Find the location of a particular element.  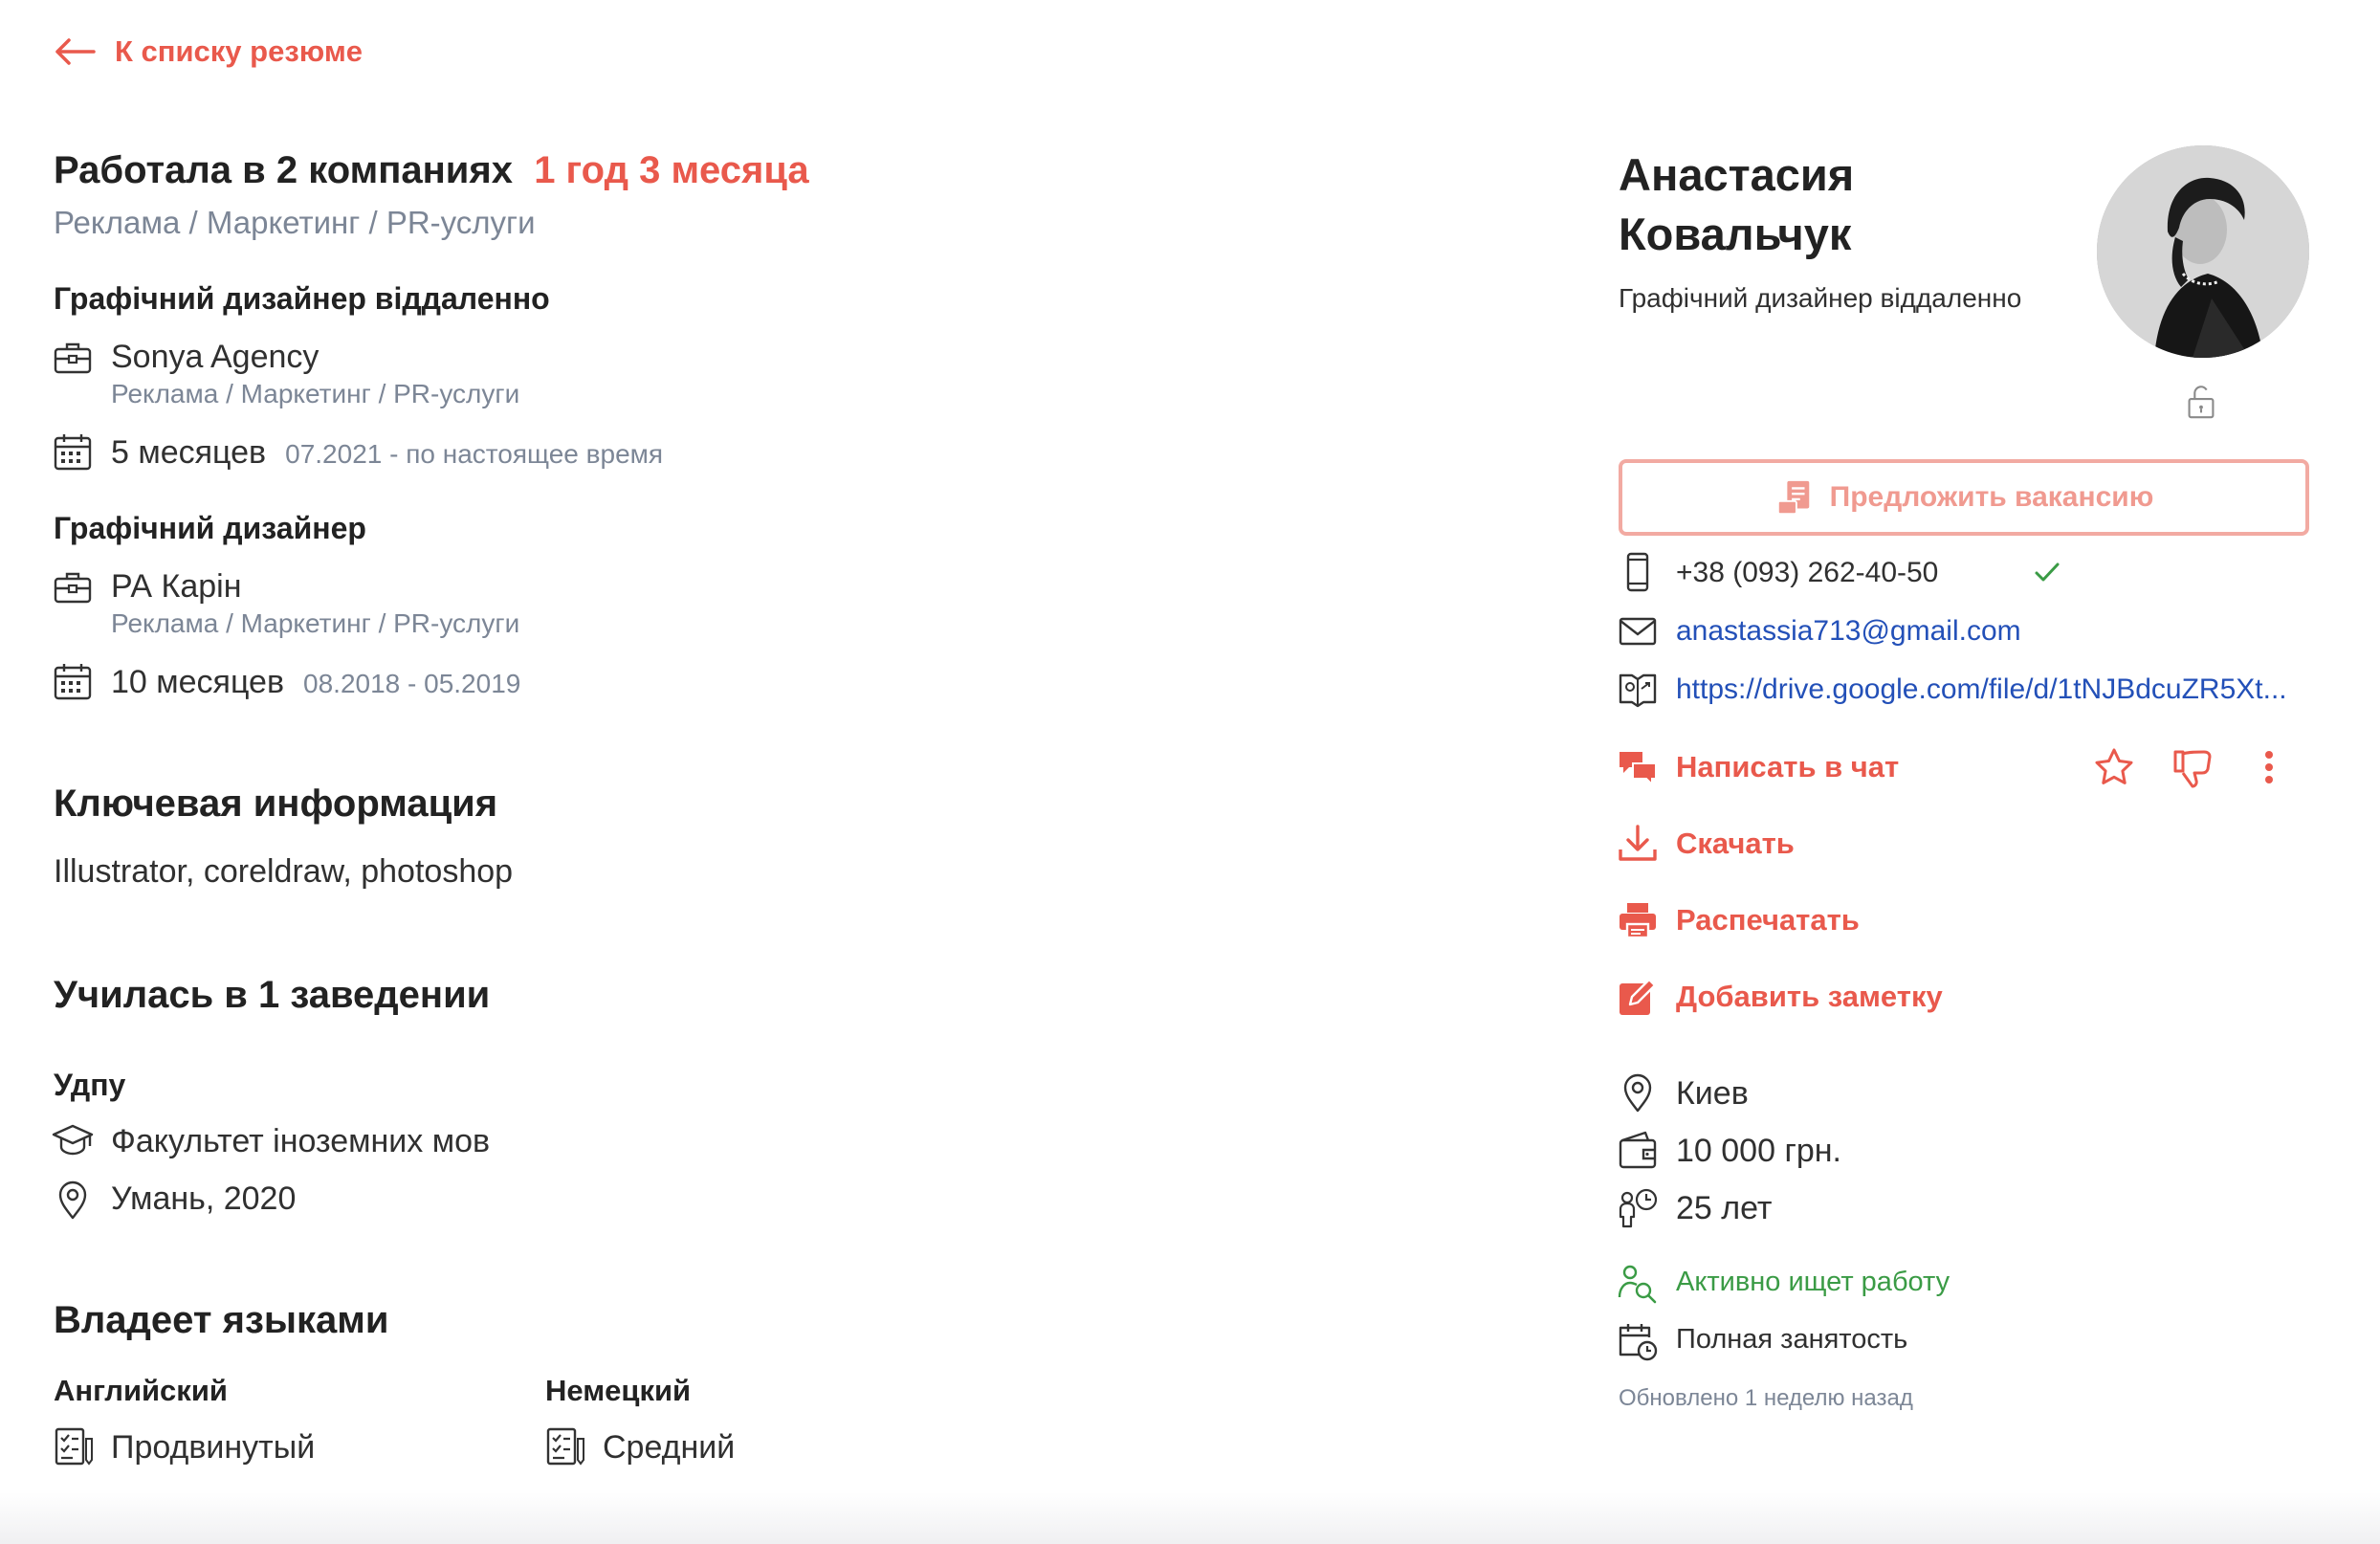

edit-note-icon is located at coordinates (1638, 997).